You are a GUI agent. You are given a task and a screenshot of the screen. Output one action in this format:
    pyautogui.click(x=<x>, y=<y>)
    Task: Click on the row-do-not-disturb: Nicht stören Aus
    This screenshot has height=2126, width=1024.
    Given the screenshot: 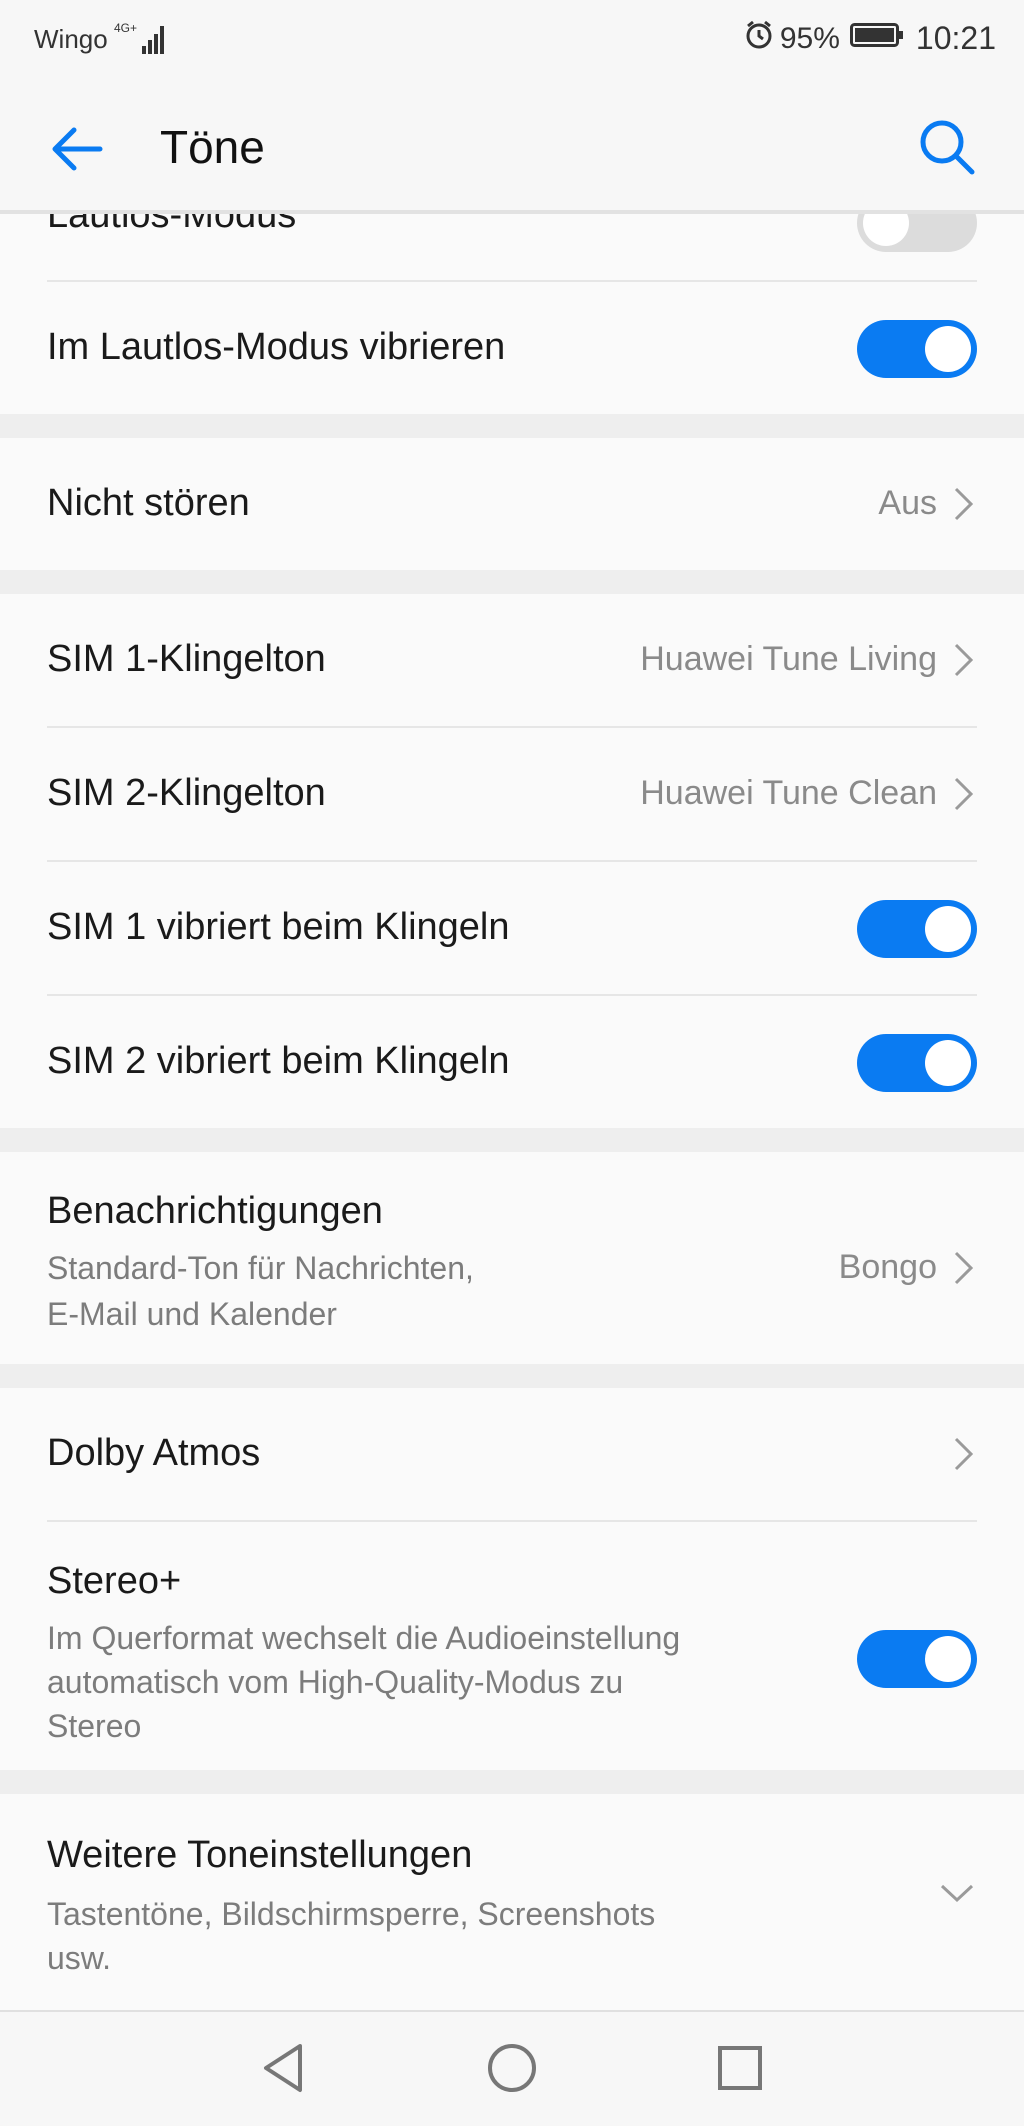 What is the action you would take?
    pyautogui.click(x=512, y=504)
    